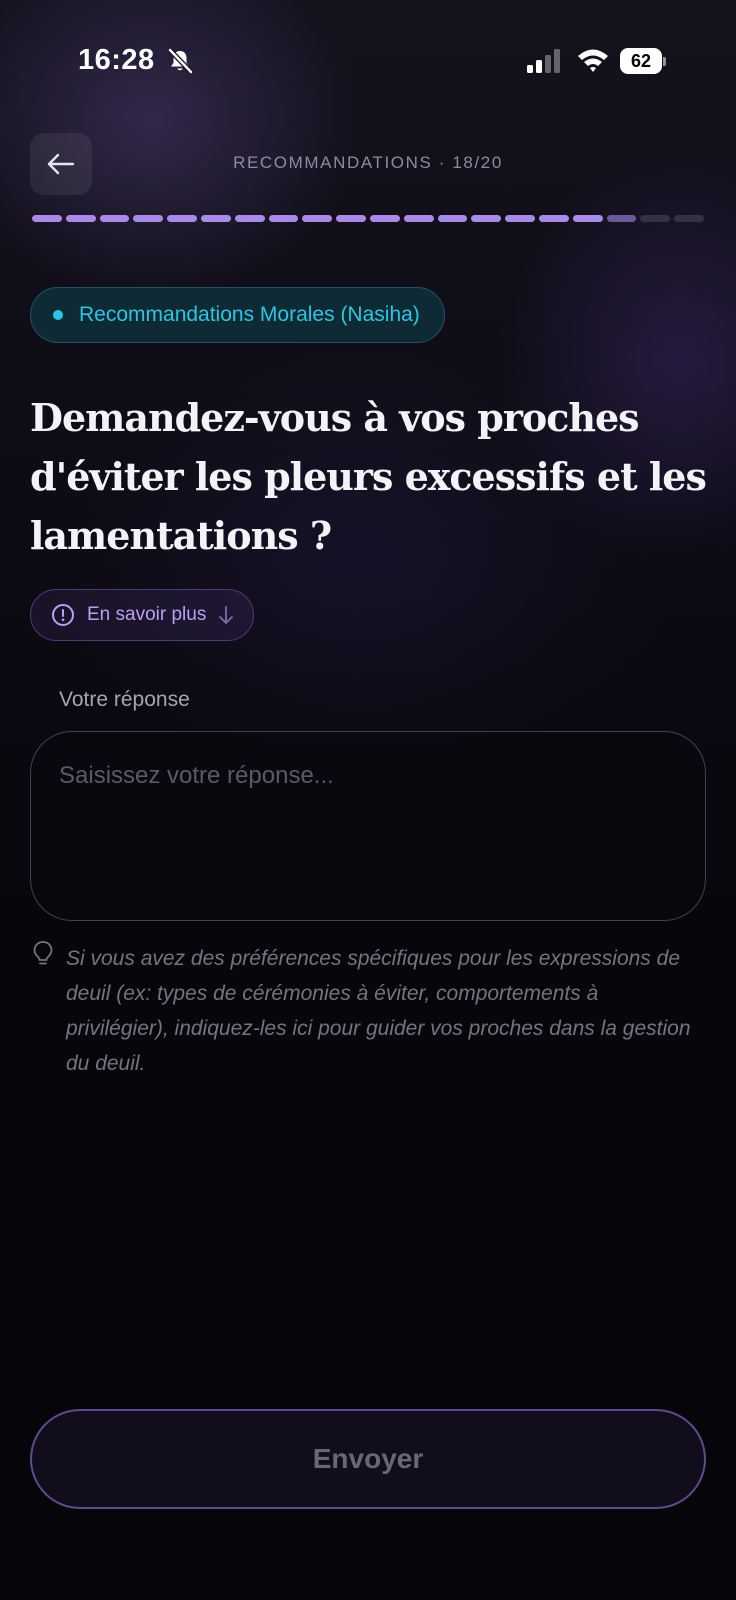 The height and width of the screenshot is (1600, 736). What do you see at coordinates (249, 314) in the screenshot?
I see `category-label: Recommandations Morales (Nasiha)` at bounding box center [249, 314].